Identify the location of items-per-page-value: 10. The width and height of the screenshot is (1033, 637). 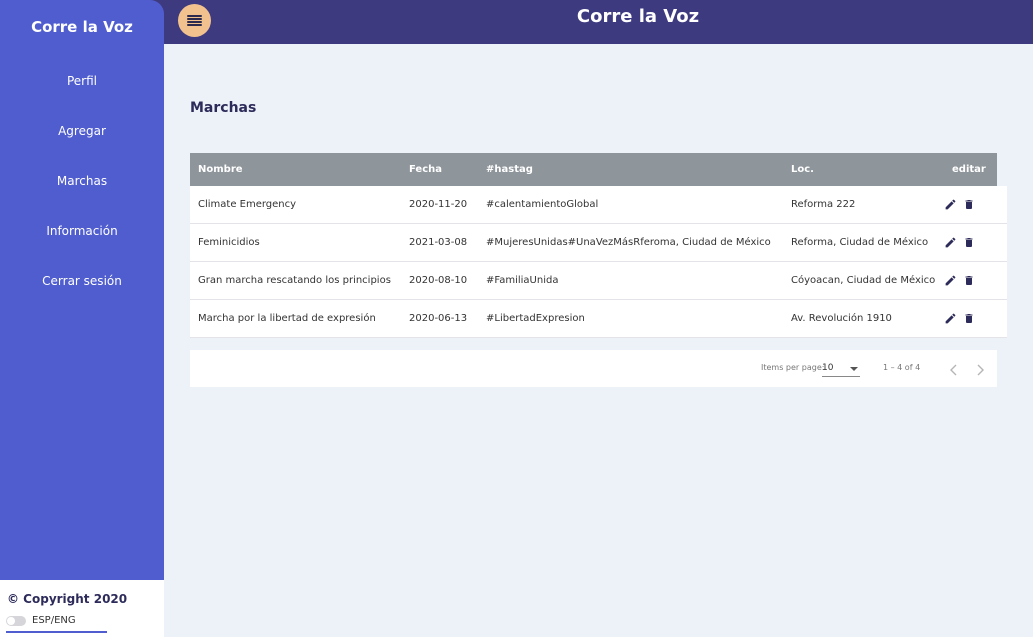
(828, 368).